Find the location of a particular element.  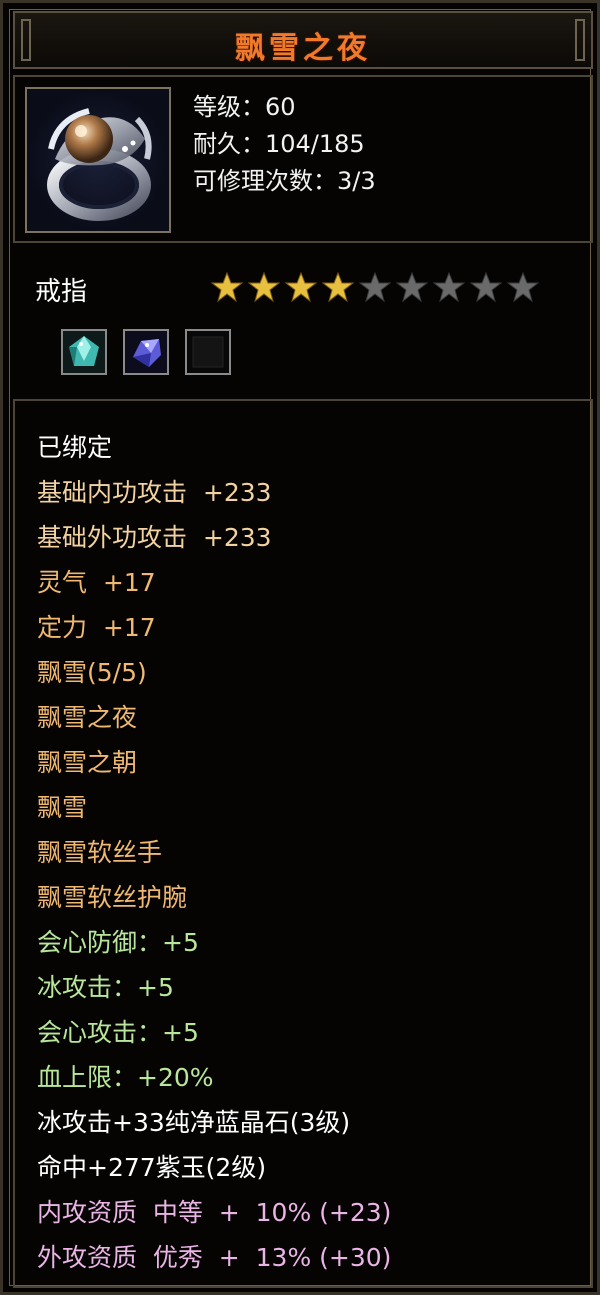

detail-line: 灵气 +17 is located at coordinates (96, 582).